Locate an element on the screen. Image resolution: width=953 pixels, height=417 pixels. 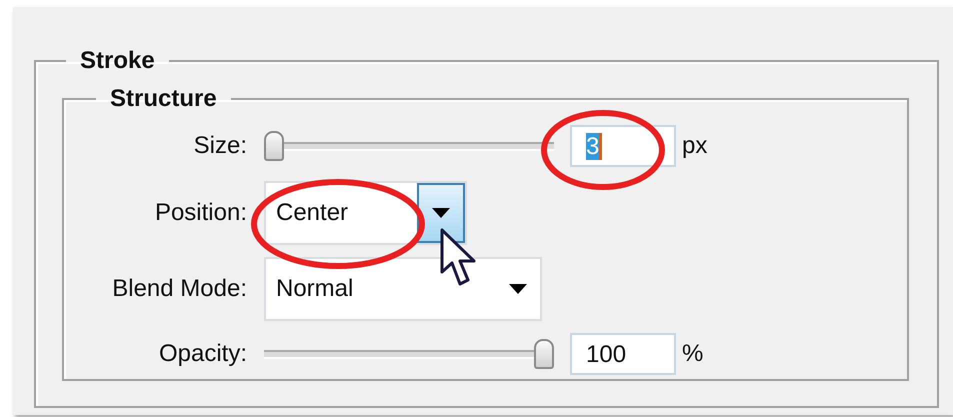
unit-label: % is located at coordinates (693, 354).